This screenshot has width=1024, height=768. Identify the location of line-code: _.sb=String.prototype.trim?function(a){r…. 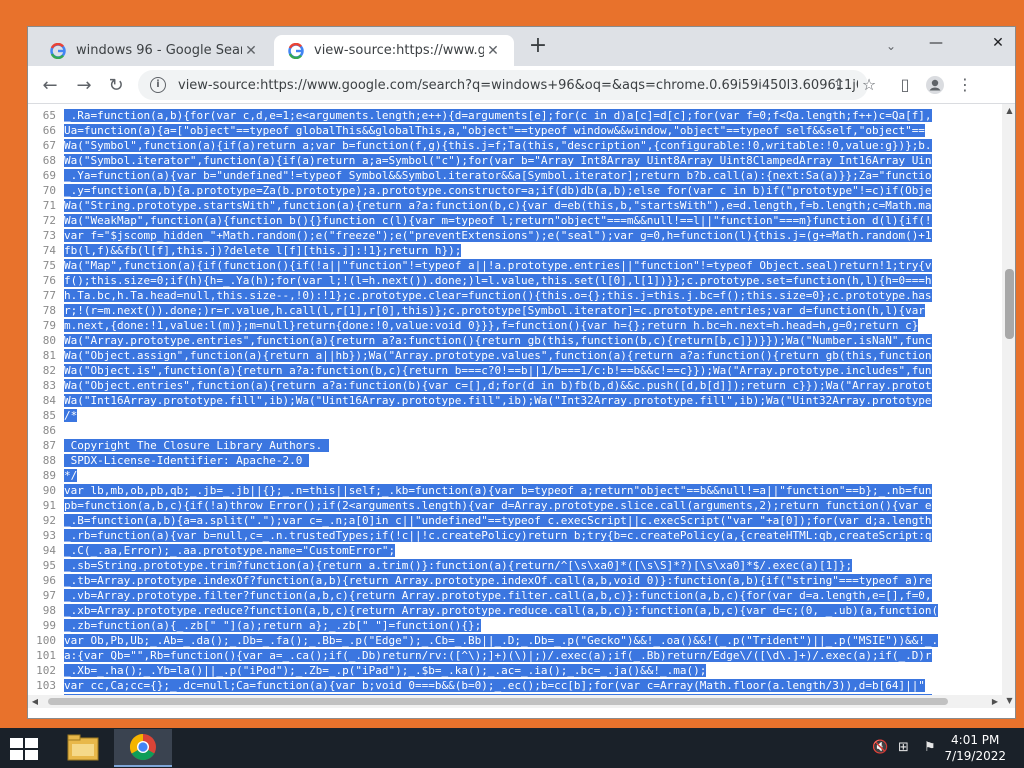
(531, 565).